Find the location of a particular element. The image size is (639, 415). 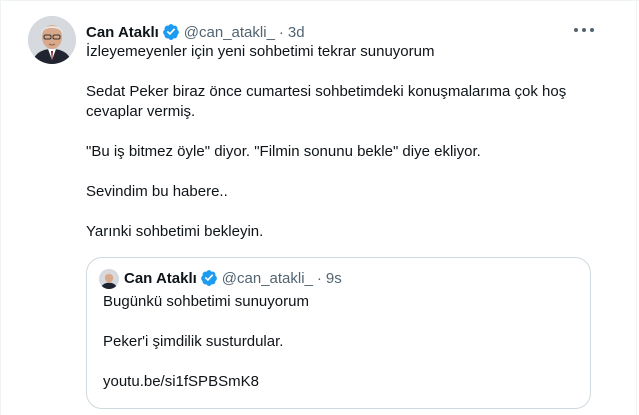

divider is located at coordinates (320, 0).